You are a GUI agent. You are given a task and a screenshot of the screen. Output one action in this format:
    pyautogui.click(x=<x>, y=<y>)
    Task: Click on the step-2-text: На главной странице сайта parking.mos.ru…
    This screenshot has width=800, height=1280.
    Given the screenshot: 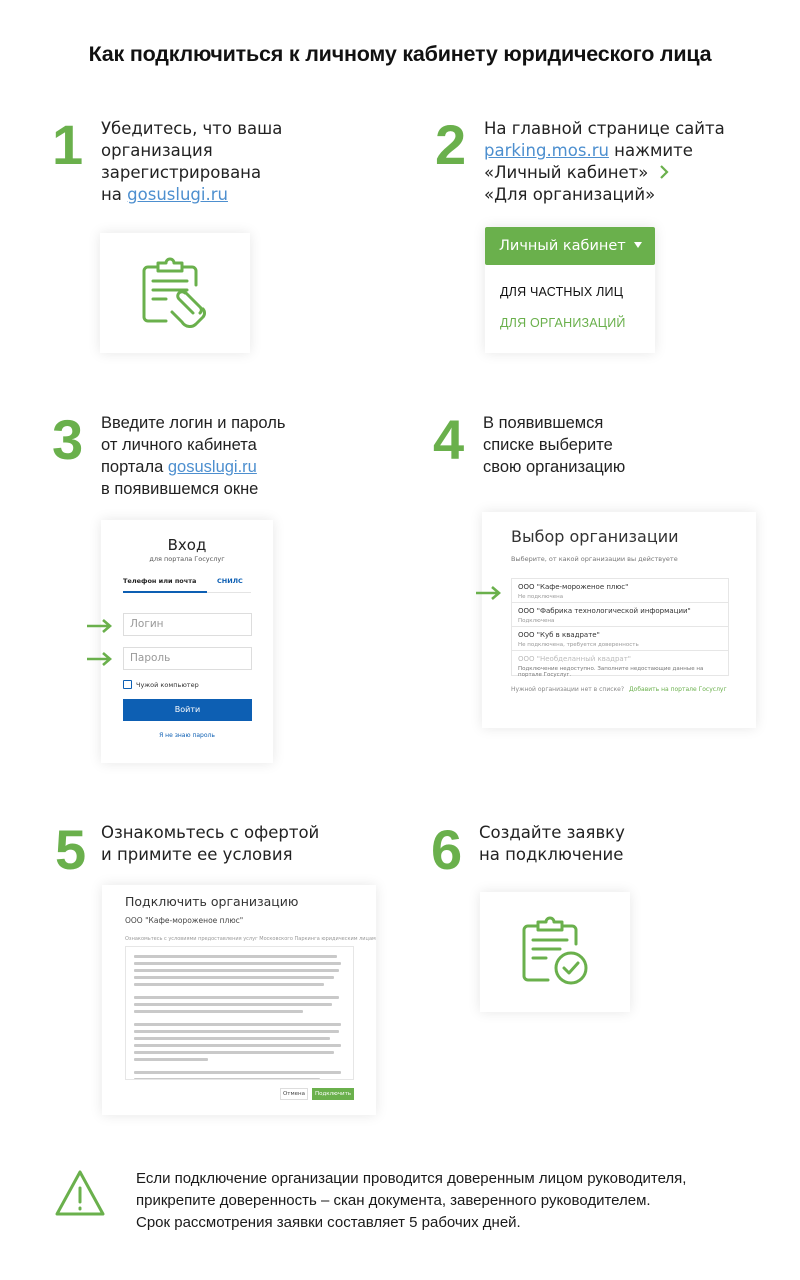 What is the action you would take?
    pyautogui.click(x=604, y=162)
    